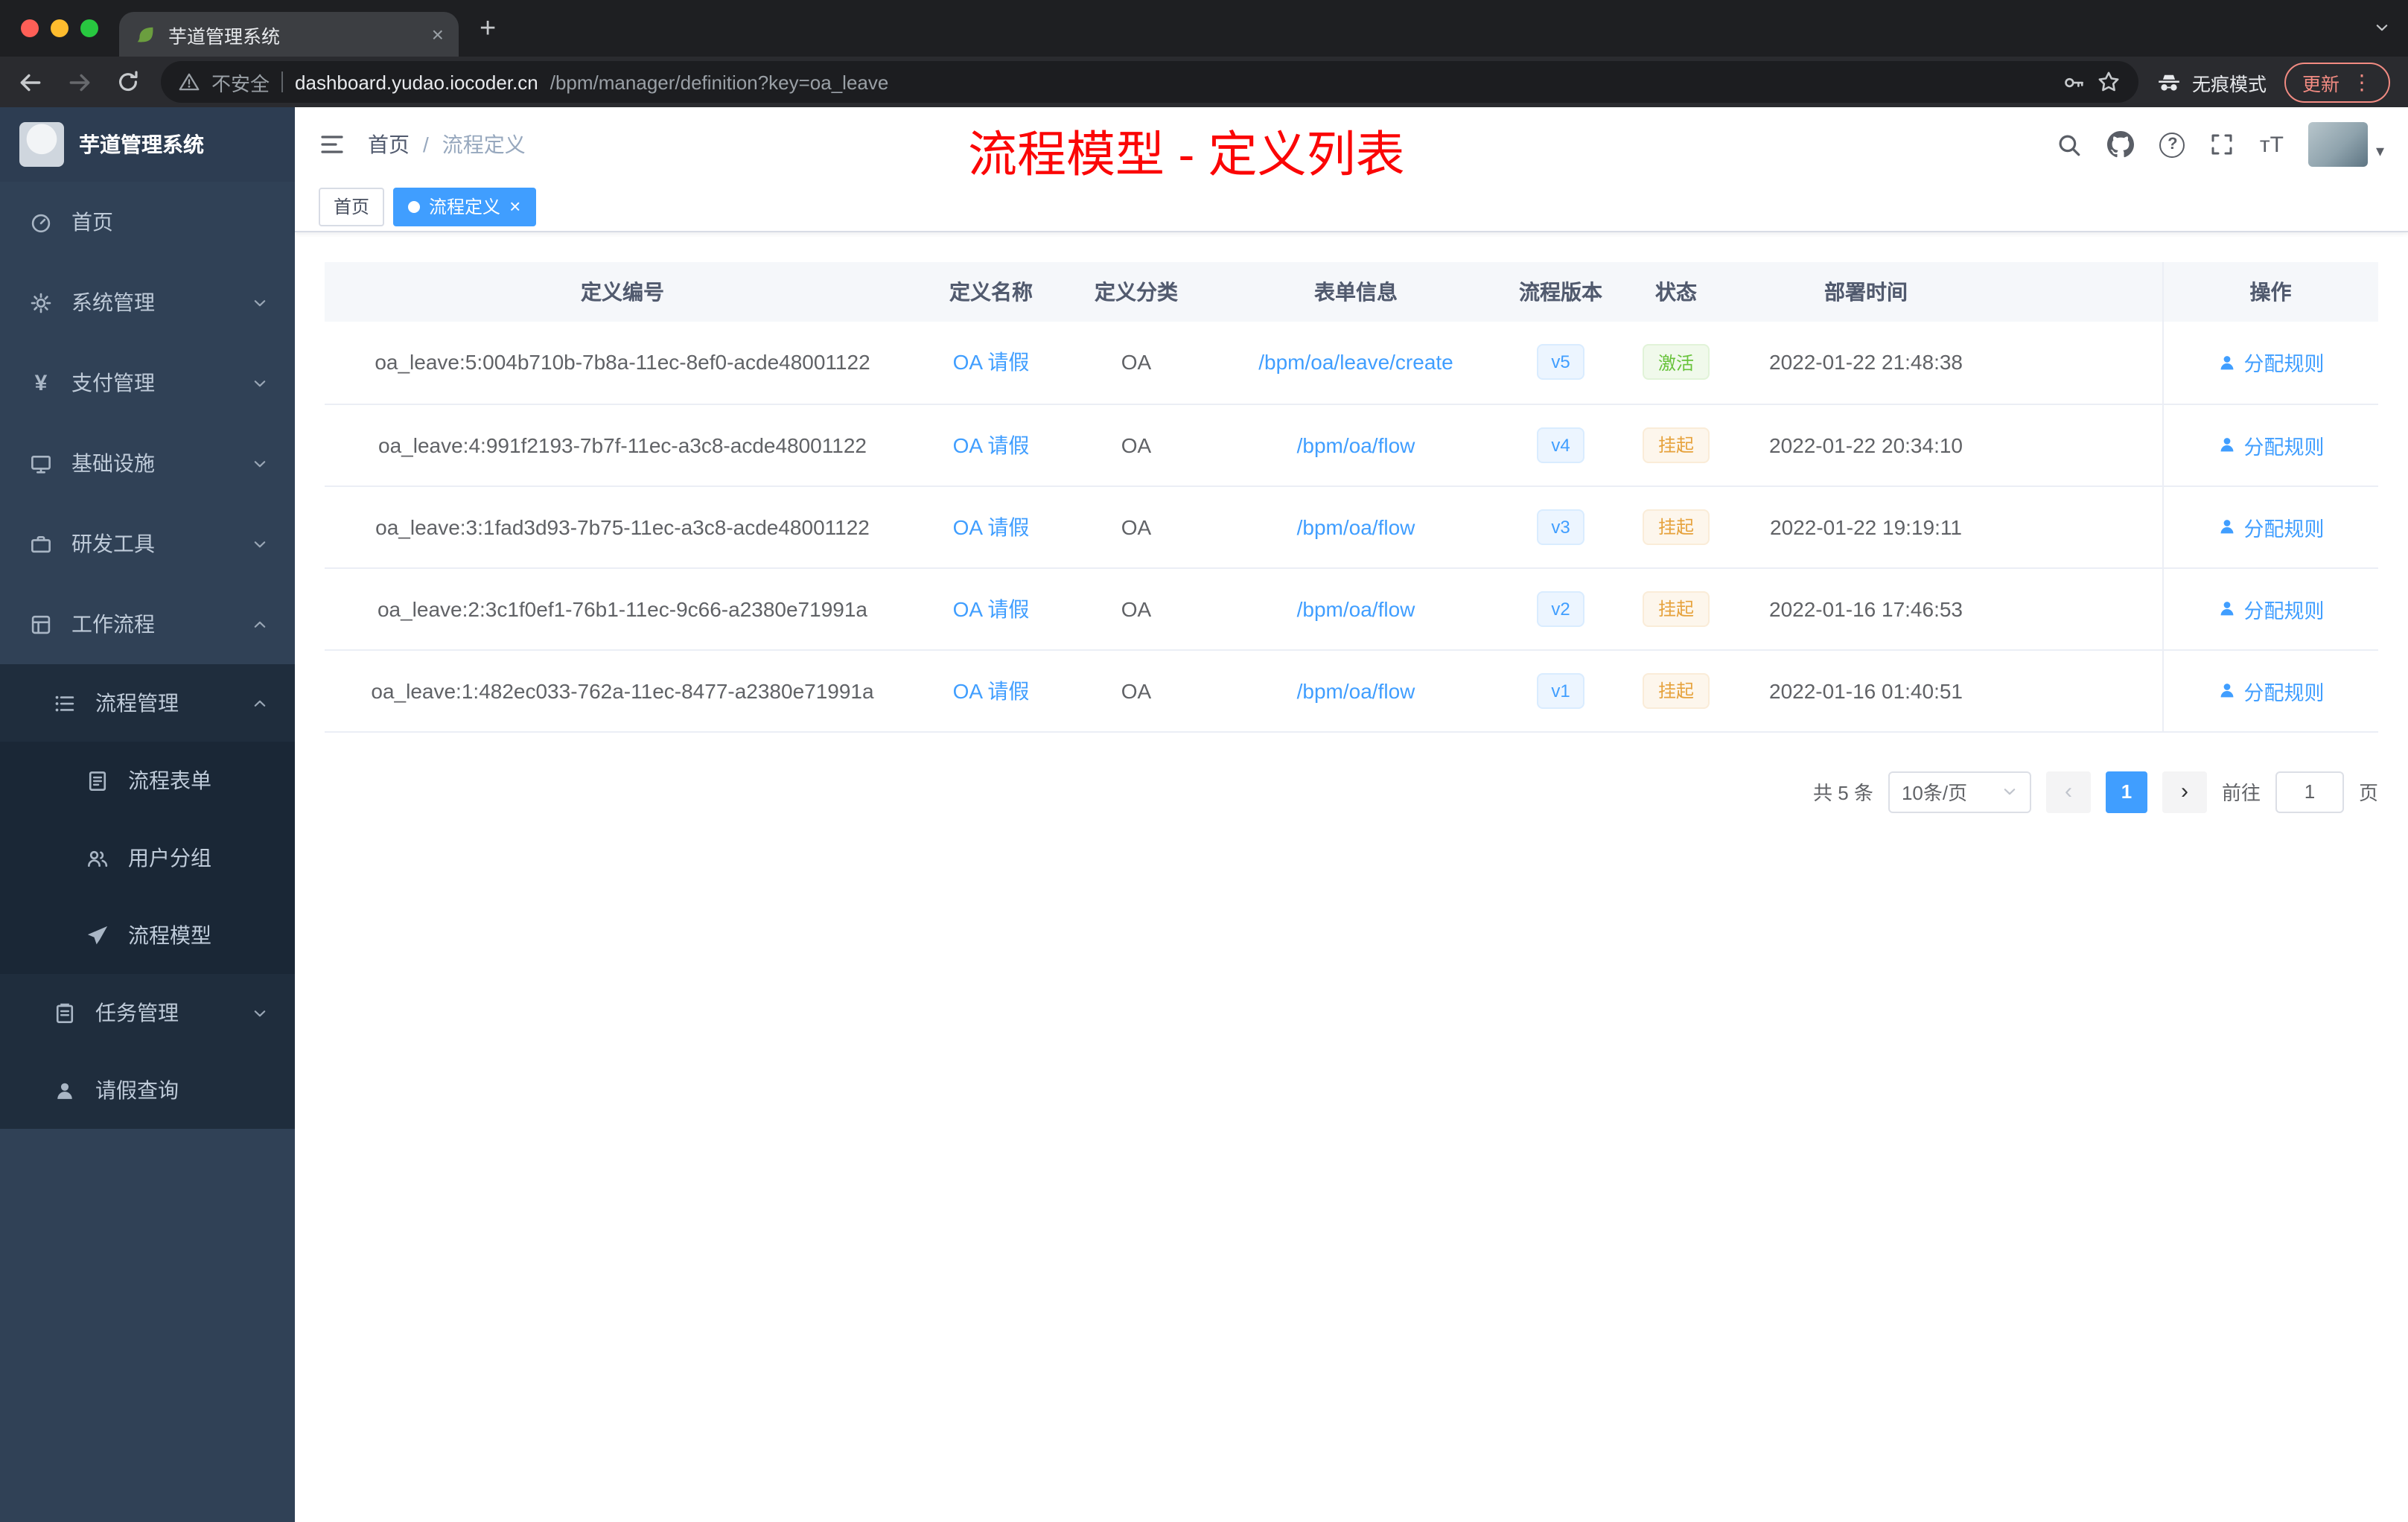  What do you see at coordinates (30, 82) in the screenshot?
I see `back-icon` at bounding box center [30, 82].